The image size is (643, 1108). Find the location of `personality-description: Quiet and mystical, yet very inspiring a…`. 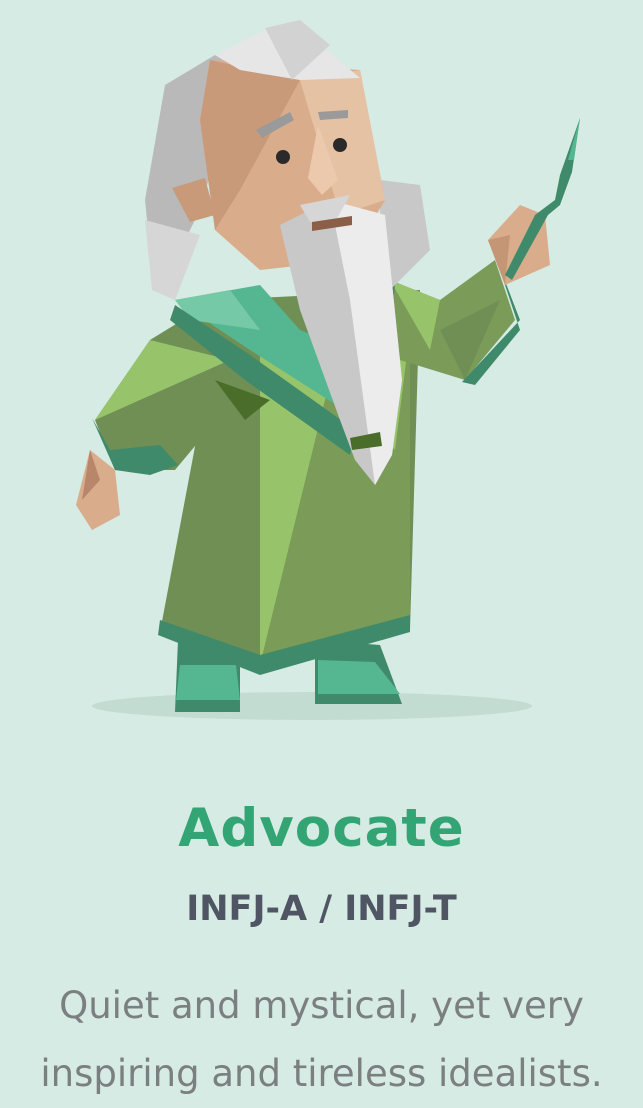

personality-description: Quiet and mystical, yet very inspiring a… is located at coordinates (321, 1039).